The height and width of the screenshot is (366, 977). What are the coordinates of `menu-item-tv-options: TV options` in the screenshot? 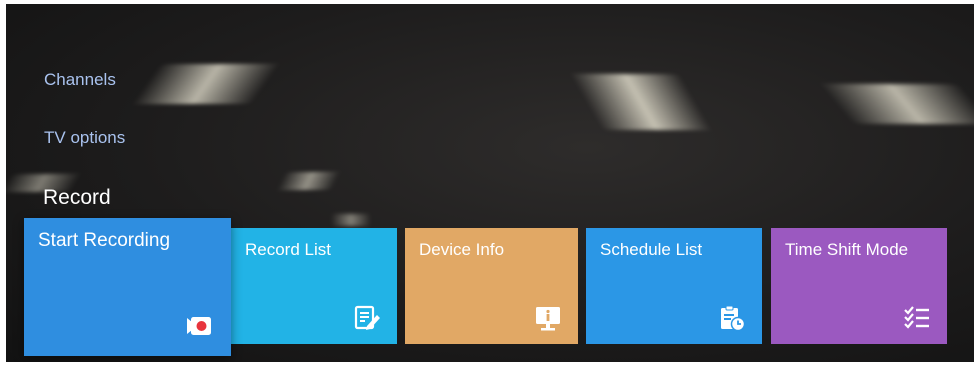 It's located at (84, 138).